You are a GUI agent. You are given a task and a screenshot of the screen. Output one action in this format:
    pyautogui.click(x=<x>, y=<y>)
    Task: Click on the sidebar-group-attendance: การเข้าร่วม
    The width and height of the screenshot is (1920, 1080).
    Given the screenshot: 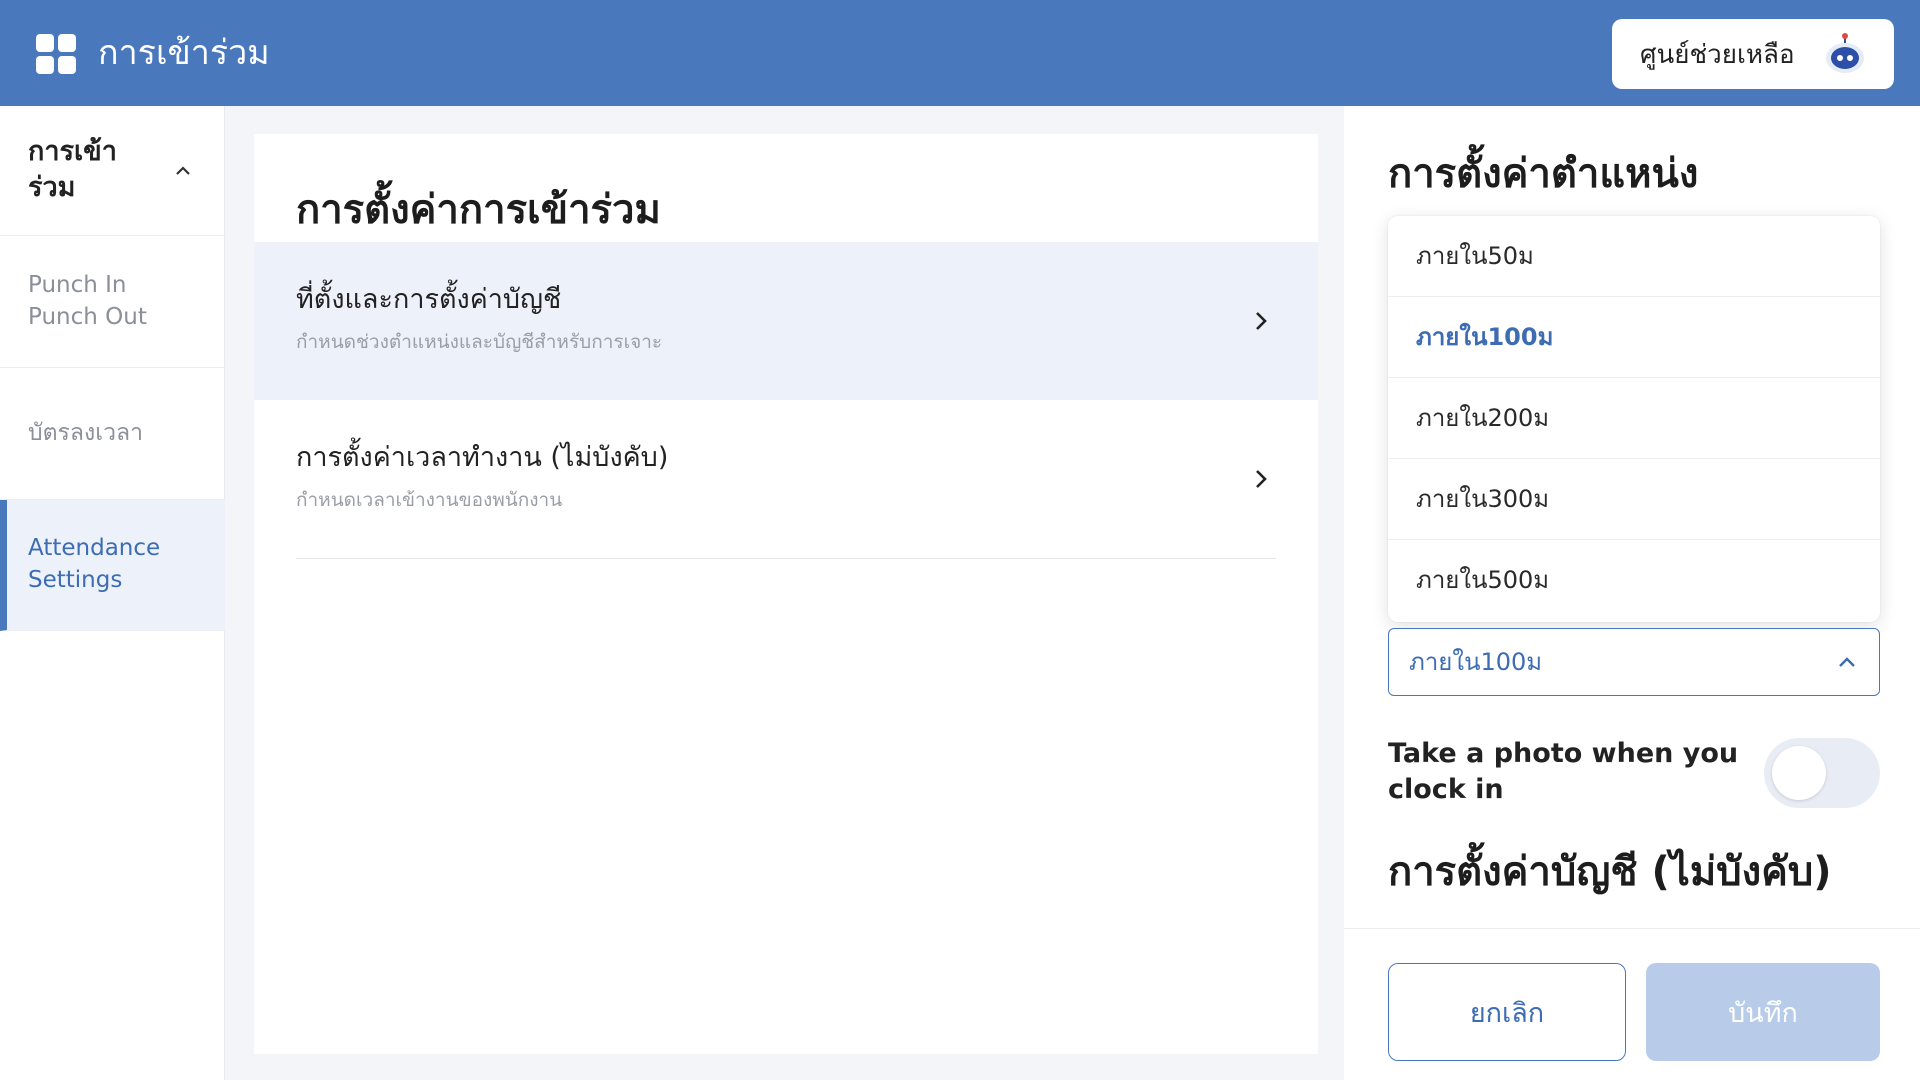 What is the action you would take?
    pyautogui.click(x=112, y=171)
    